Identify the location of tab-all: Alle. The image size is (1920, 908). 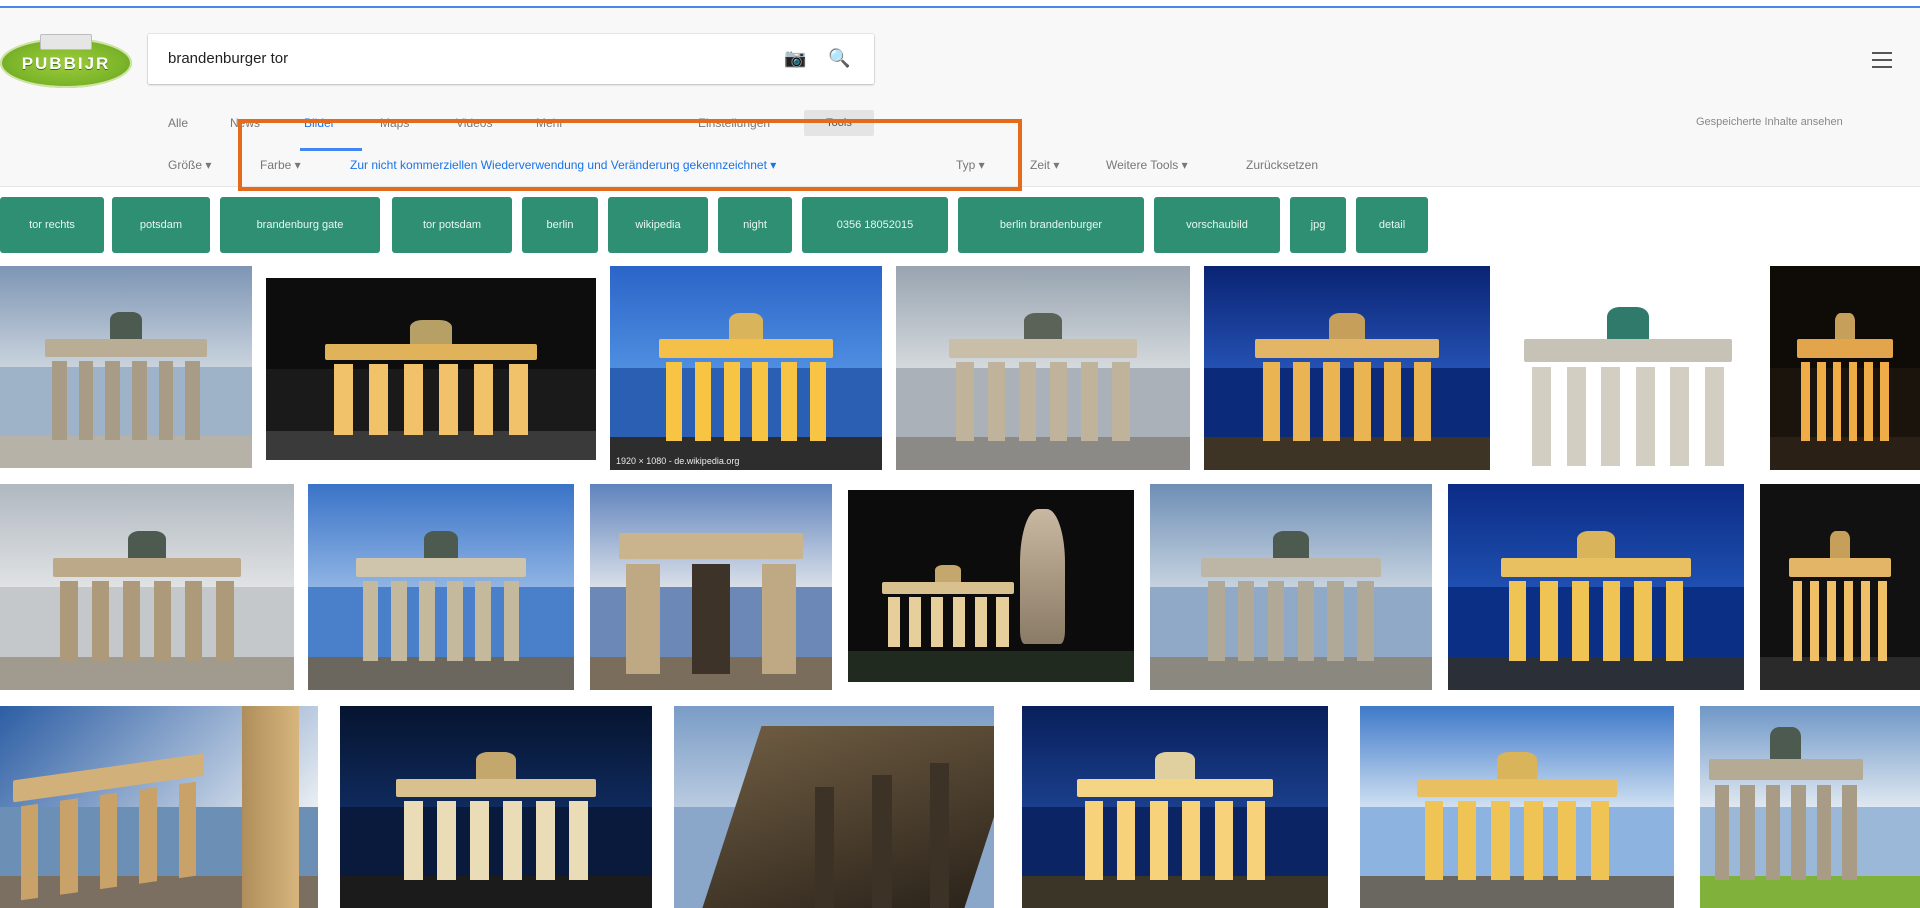
(178, 123).